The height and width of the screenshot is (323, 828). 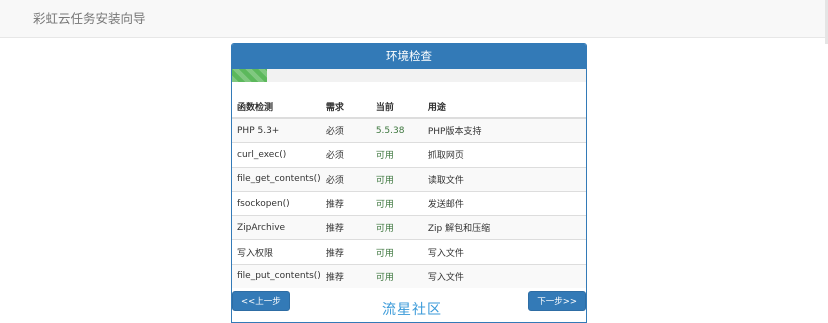 What do you see at coordinates (89, 18) in the screenshot?
I see `page-title: 彩虹云任务安装向导` at bounding box center [89, 18].